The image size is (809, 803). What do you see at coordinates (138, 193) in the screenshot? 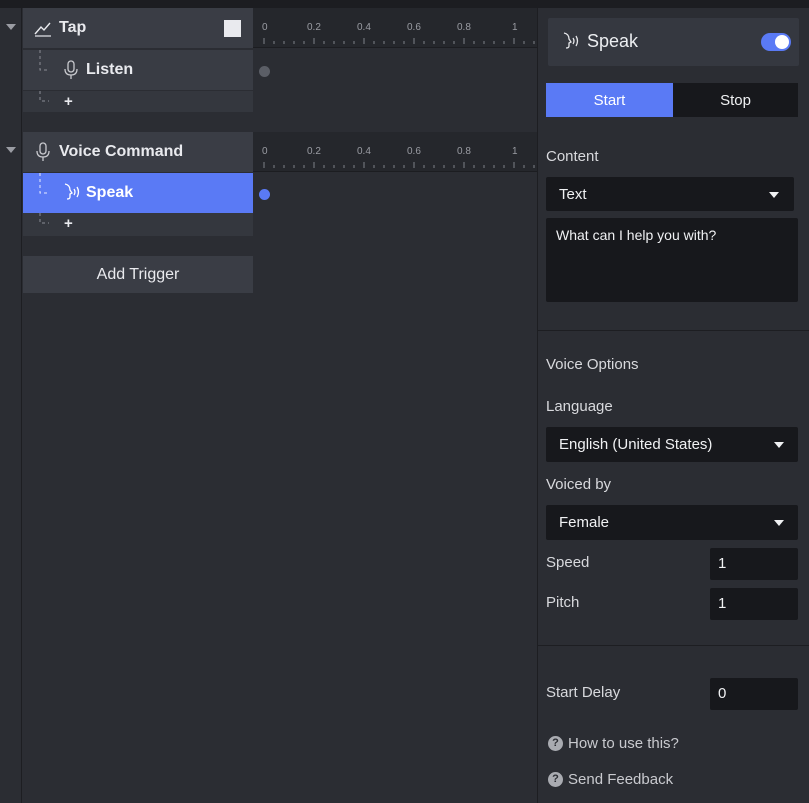
I see `action-row-speak-selected: Speak` at bounding box center [138, 193].